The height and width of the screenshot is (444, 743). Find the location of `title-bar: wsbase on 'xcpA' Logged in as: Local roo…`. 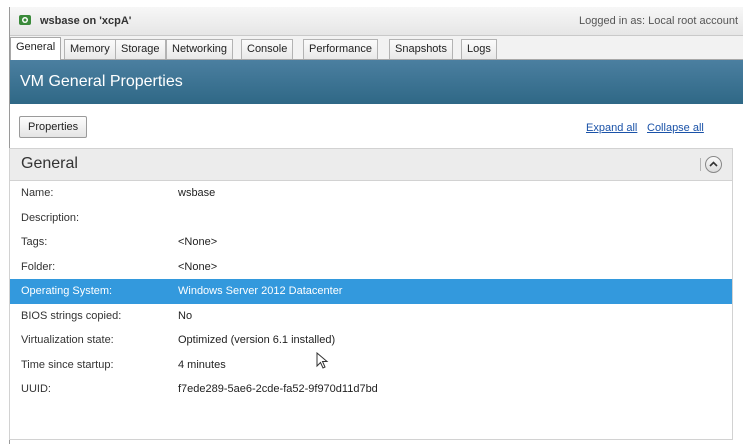

title-bar: wsbase on 'xcpA' Logged in as: Local roo… is located at coordinates (376, 21).